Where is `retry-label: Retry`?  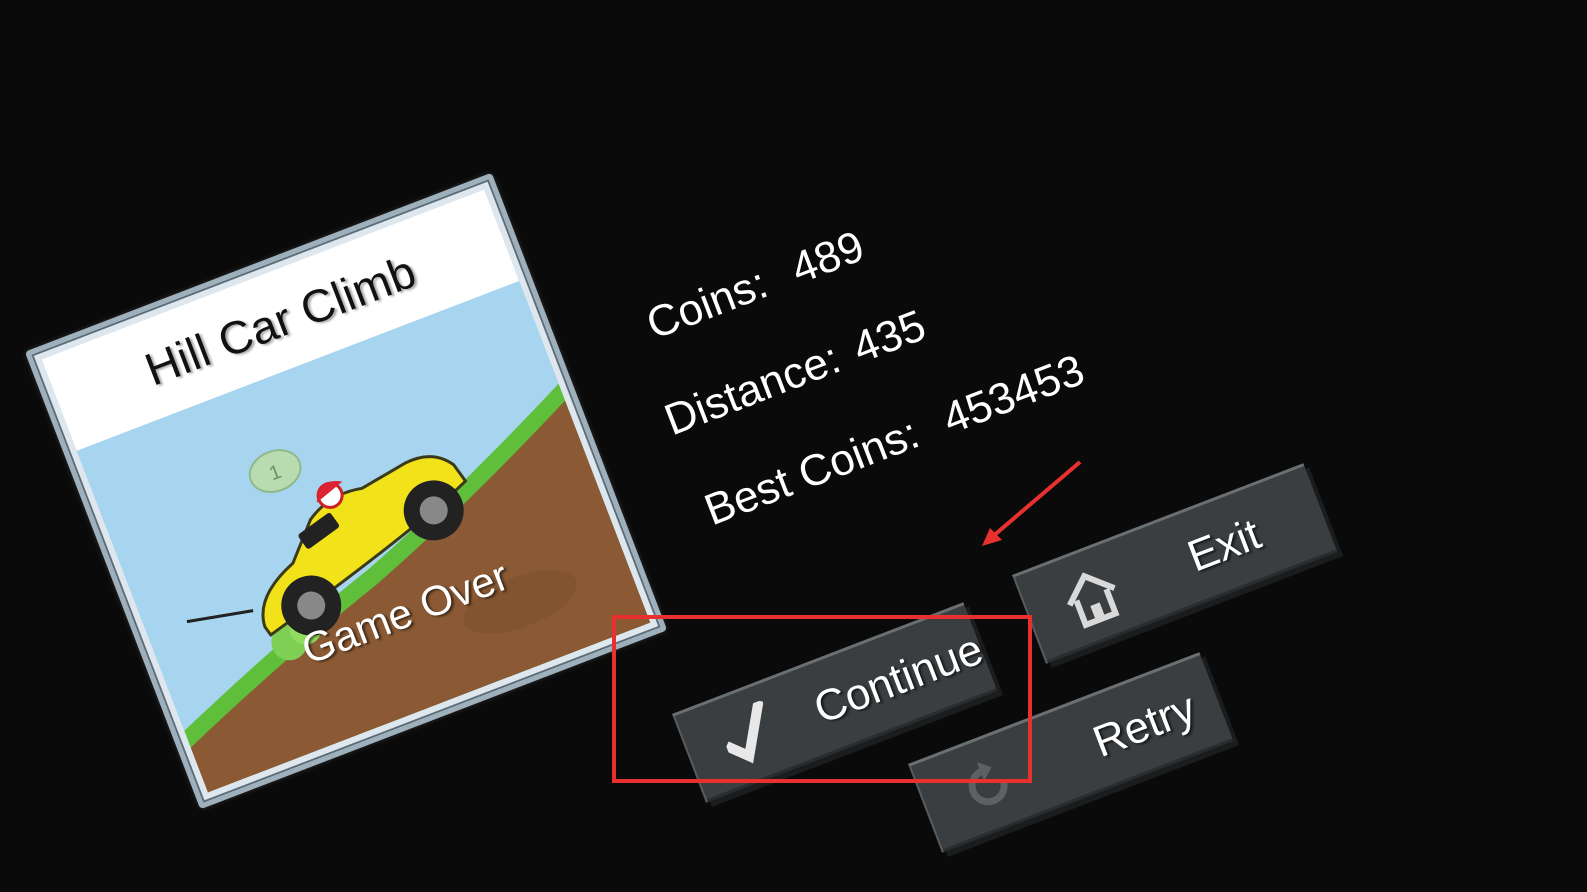 retry-label: Retry is located at coordinates (1144, 725).